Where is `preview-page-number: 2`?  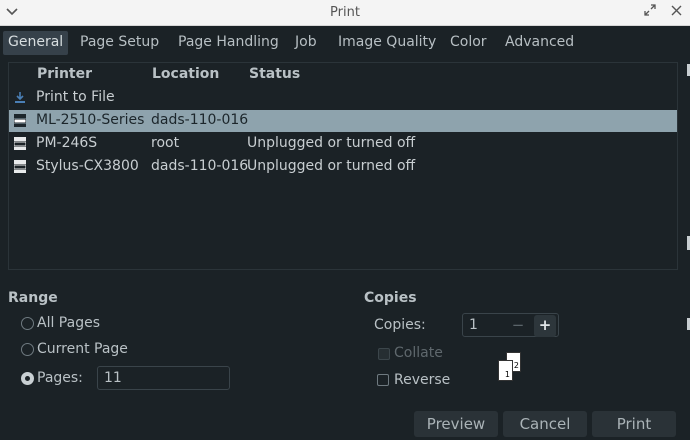 preview-page-number: 2 is located at coordinates (516, 365).